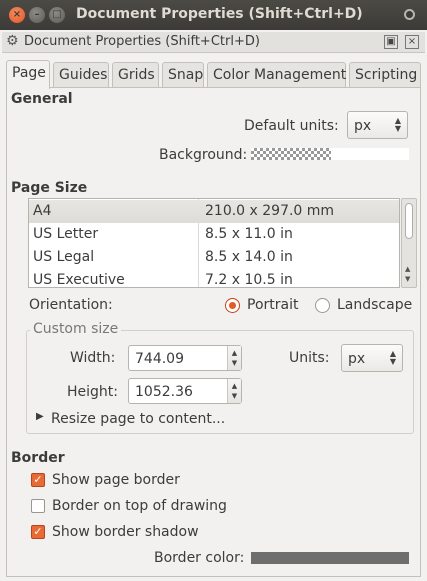 This screenshot has height=581, width=427. Describe the element at coordinates (38, 506) in the screenshot. I see `border-on-top-checkbox` at that location.